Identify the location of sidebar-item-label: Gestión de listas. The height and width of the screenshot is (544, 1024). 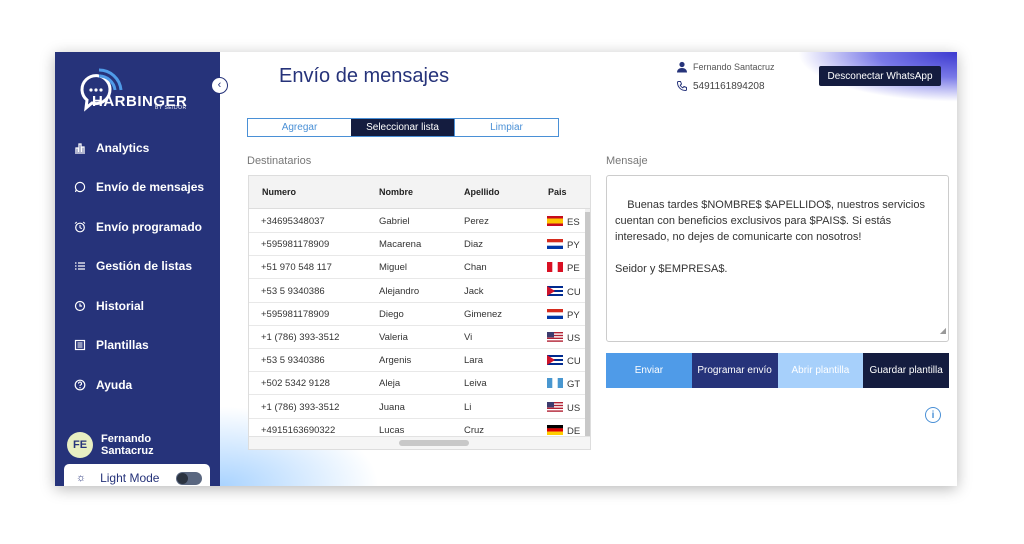
(144, 266).